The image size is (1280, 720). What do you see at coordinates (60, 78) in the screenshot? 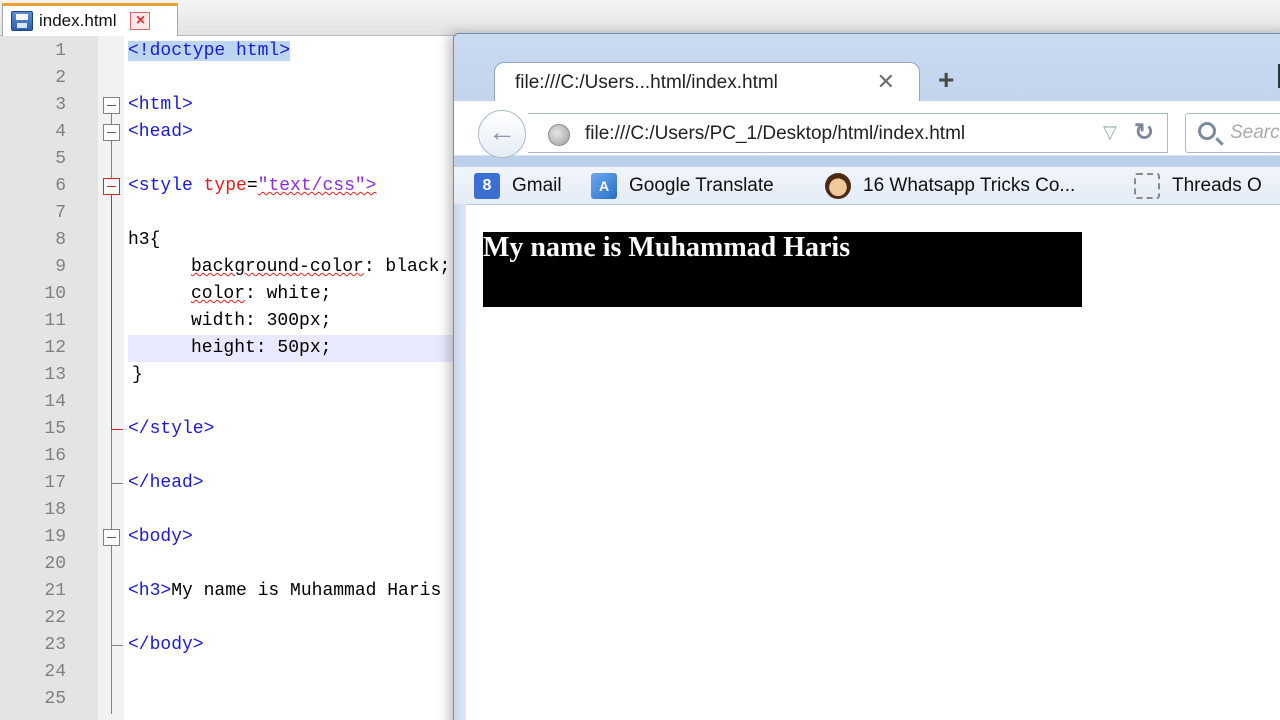
I see `line-number: 2` at bounding box center [60, 78].